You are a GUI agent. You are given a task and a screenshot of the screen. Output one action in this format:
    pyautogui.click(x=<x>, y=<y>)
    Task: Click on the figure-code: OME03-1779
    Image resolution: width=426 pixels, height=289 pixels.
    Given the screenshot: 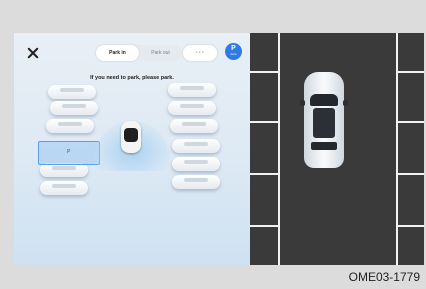 What is the action you would take?
    pyautogui.click(x=384, y=277)
    